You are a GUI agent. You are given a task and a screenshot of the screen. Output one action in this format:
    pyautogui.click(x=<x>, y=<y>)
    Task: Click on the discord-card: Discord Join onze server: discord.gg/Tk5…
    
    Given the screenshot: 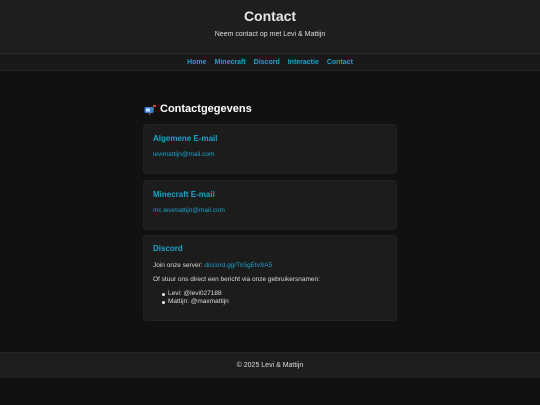 What is the action you would take?
    pyautogui.click(x=270, y=278)
    